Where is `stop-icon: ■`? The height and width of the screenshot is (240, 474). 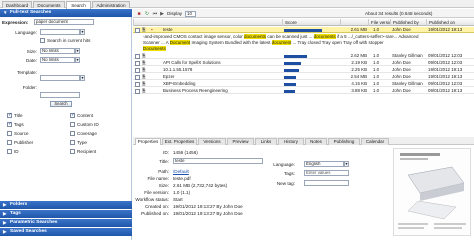 stop-icon: ■ is located at coordinates (139, 14).